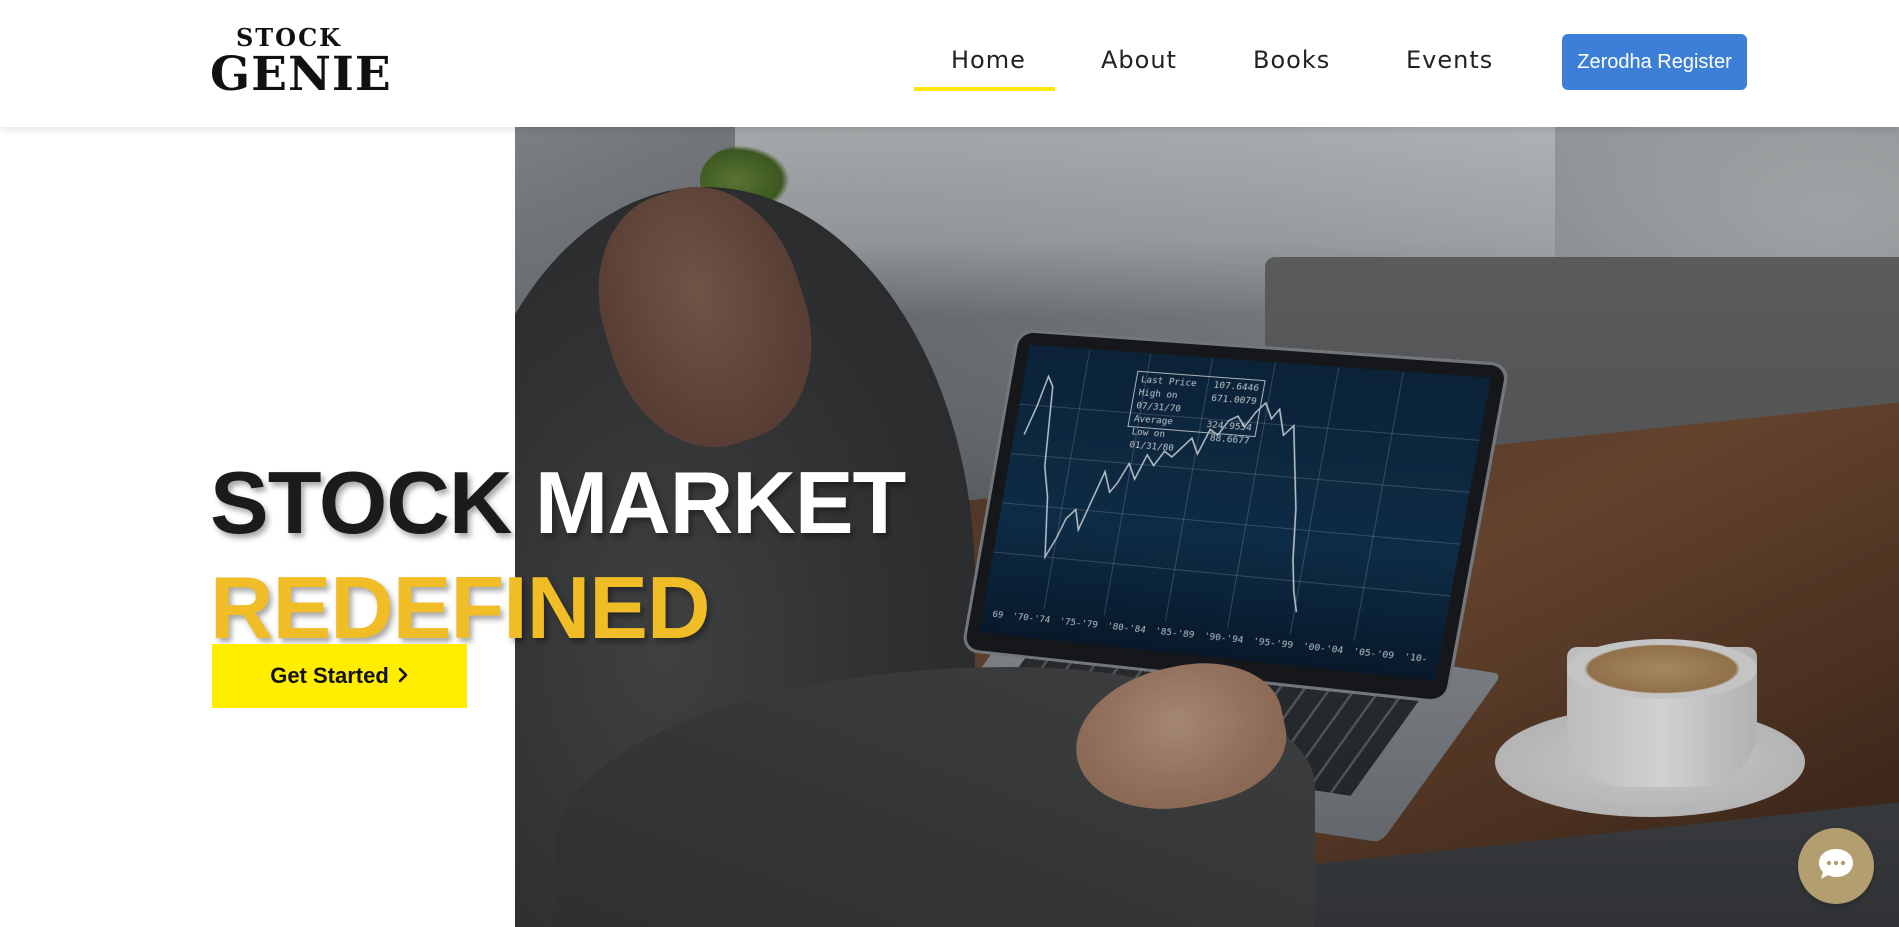 This screenshot has height=927, width=1899. What do you see at coordinates (361, 502) in the screenshot?
I see `hero-title-word-stock: STOCK` at bounding box center [361, 502].